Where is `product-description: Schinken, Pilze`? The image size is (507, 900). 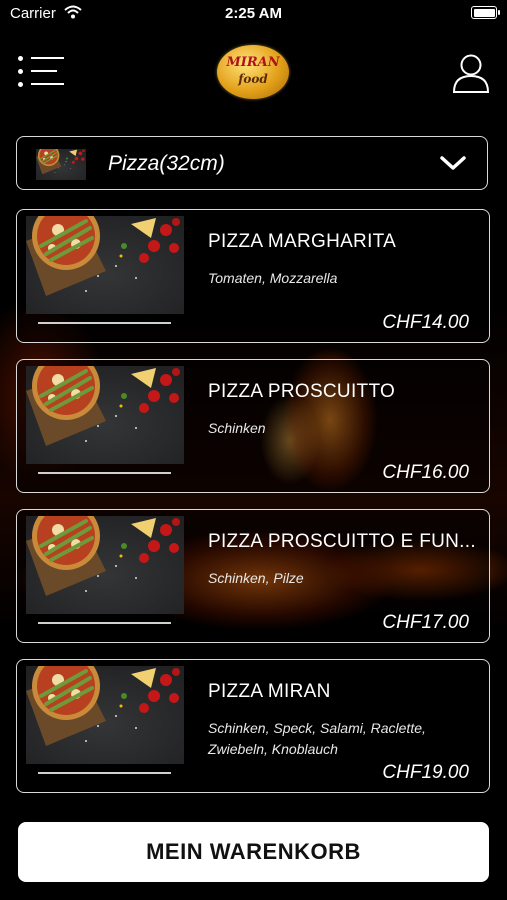 product-description: Schinken, Pilze is located at coordinates (256, 578).